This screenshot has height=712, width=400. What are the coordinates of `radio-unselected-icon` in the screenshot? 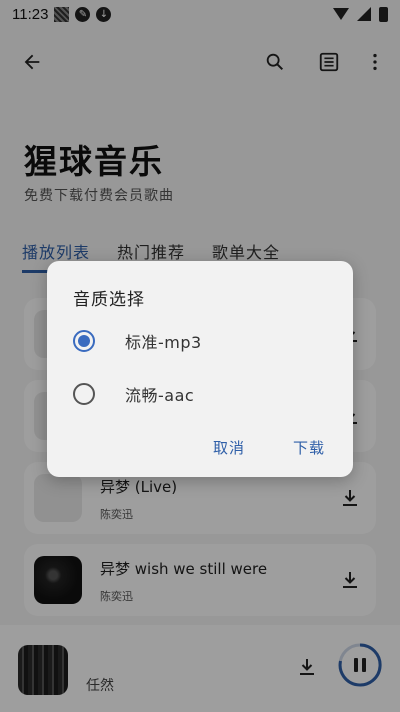 It's located at (84, 394).